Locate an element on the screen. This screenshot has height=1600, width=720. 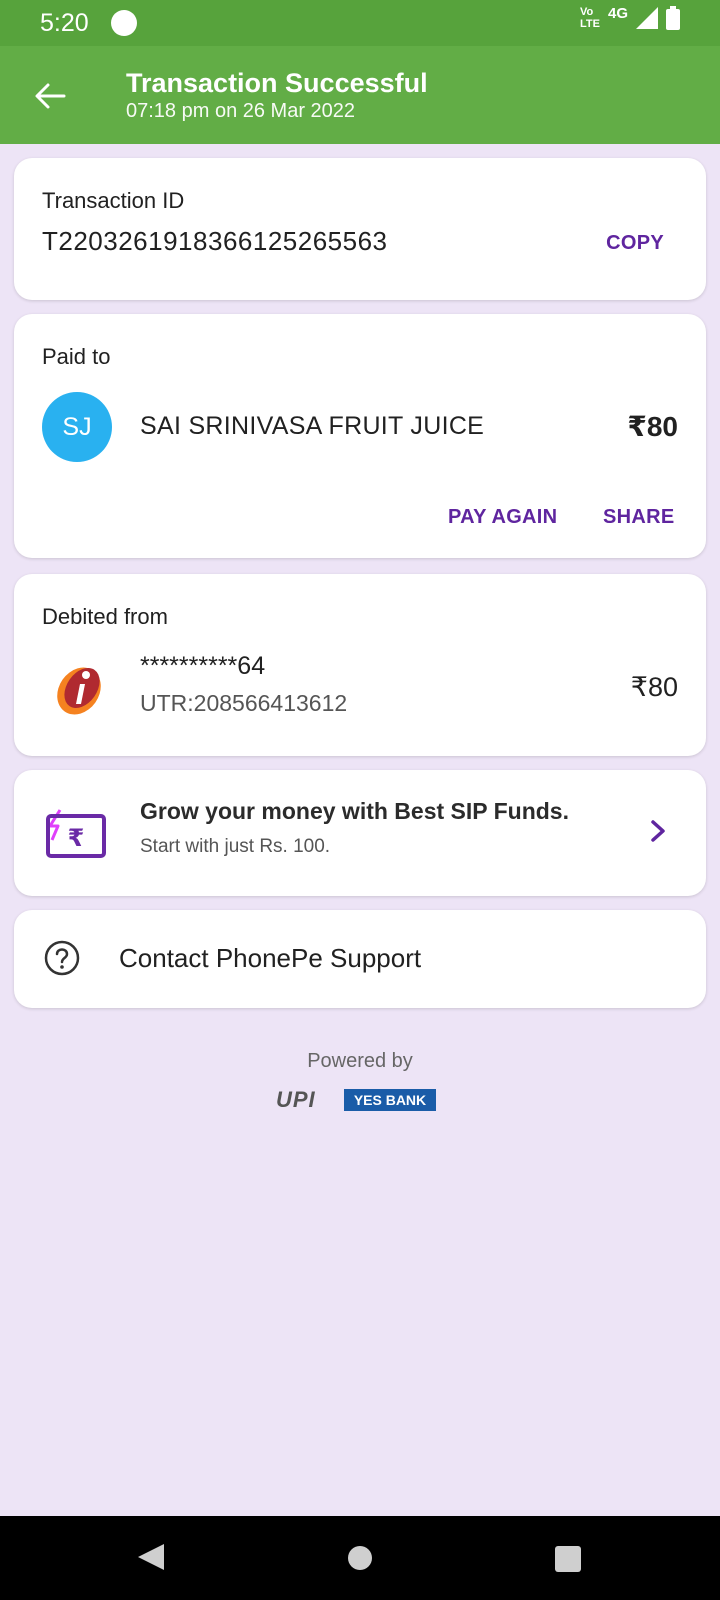
partner-logos: UPI YES BANK is located at coordinates (359, 1100).